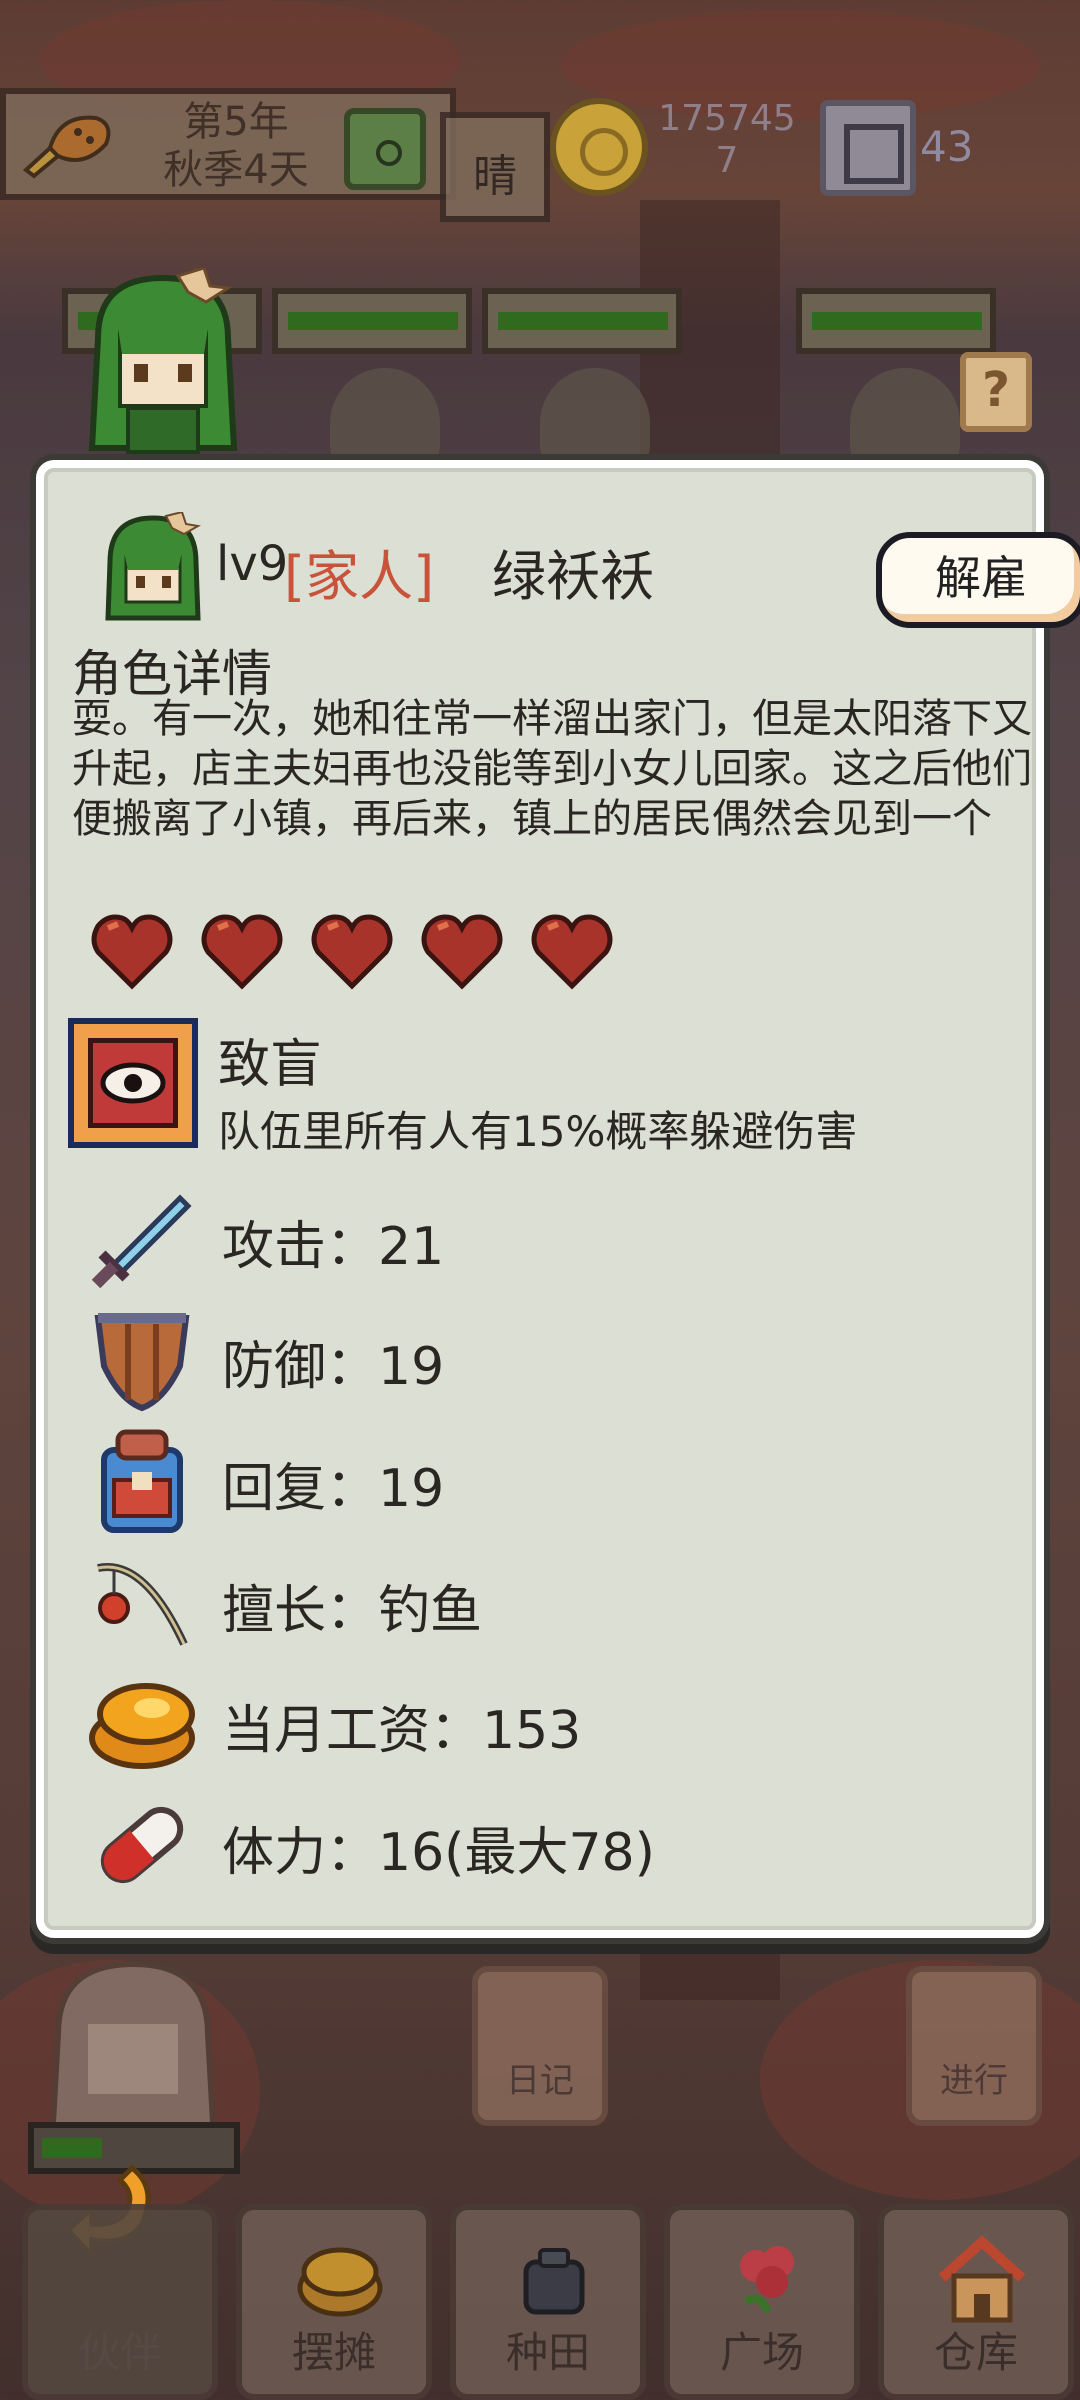 The image size is (1080, 2400). Describe the element at coordinates (119, 2352) in the screenshot. I see `nav-partner-label: 伙伴` at that location.